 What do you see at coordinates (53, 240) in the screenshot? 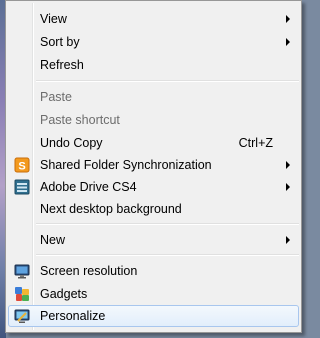
I see `menu-item-label: New` at bounding box center [53, 240].